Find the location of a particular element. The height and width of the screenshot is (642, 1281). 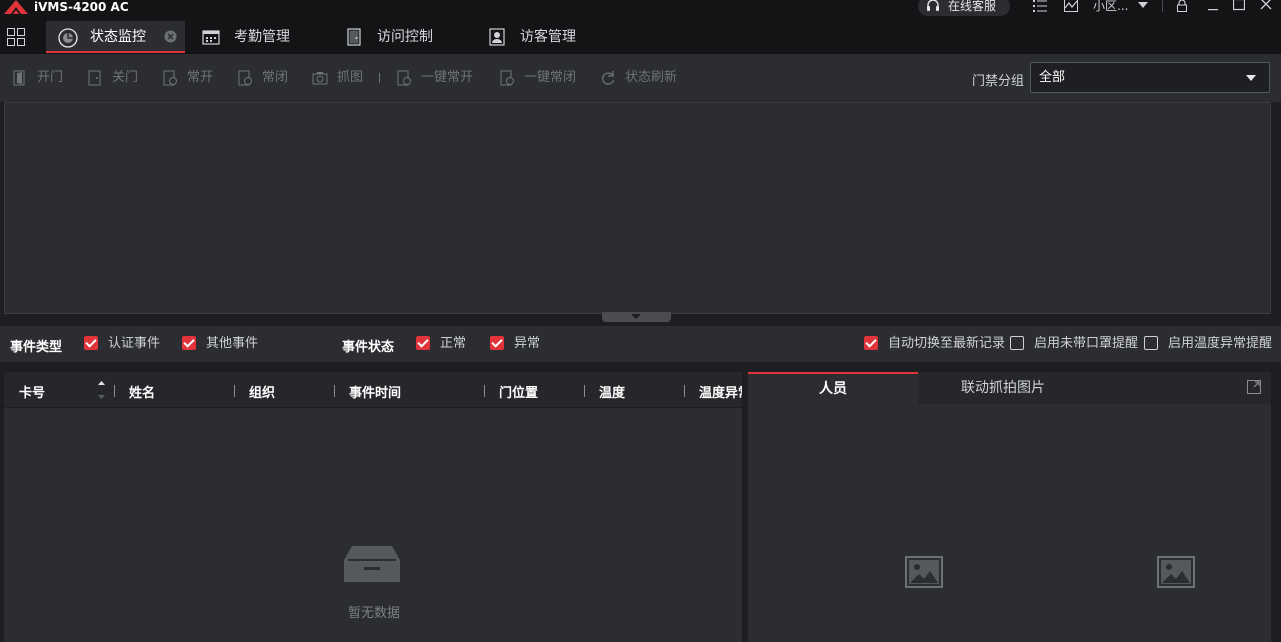

column-name: 姓名 is located at coordinates (142, 391).